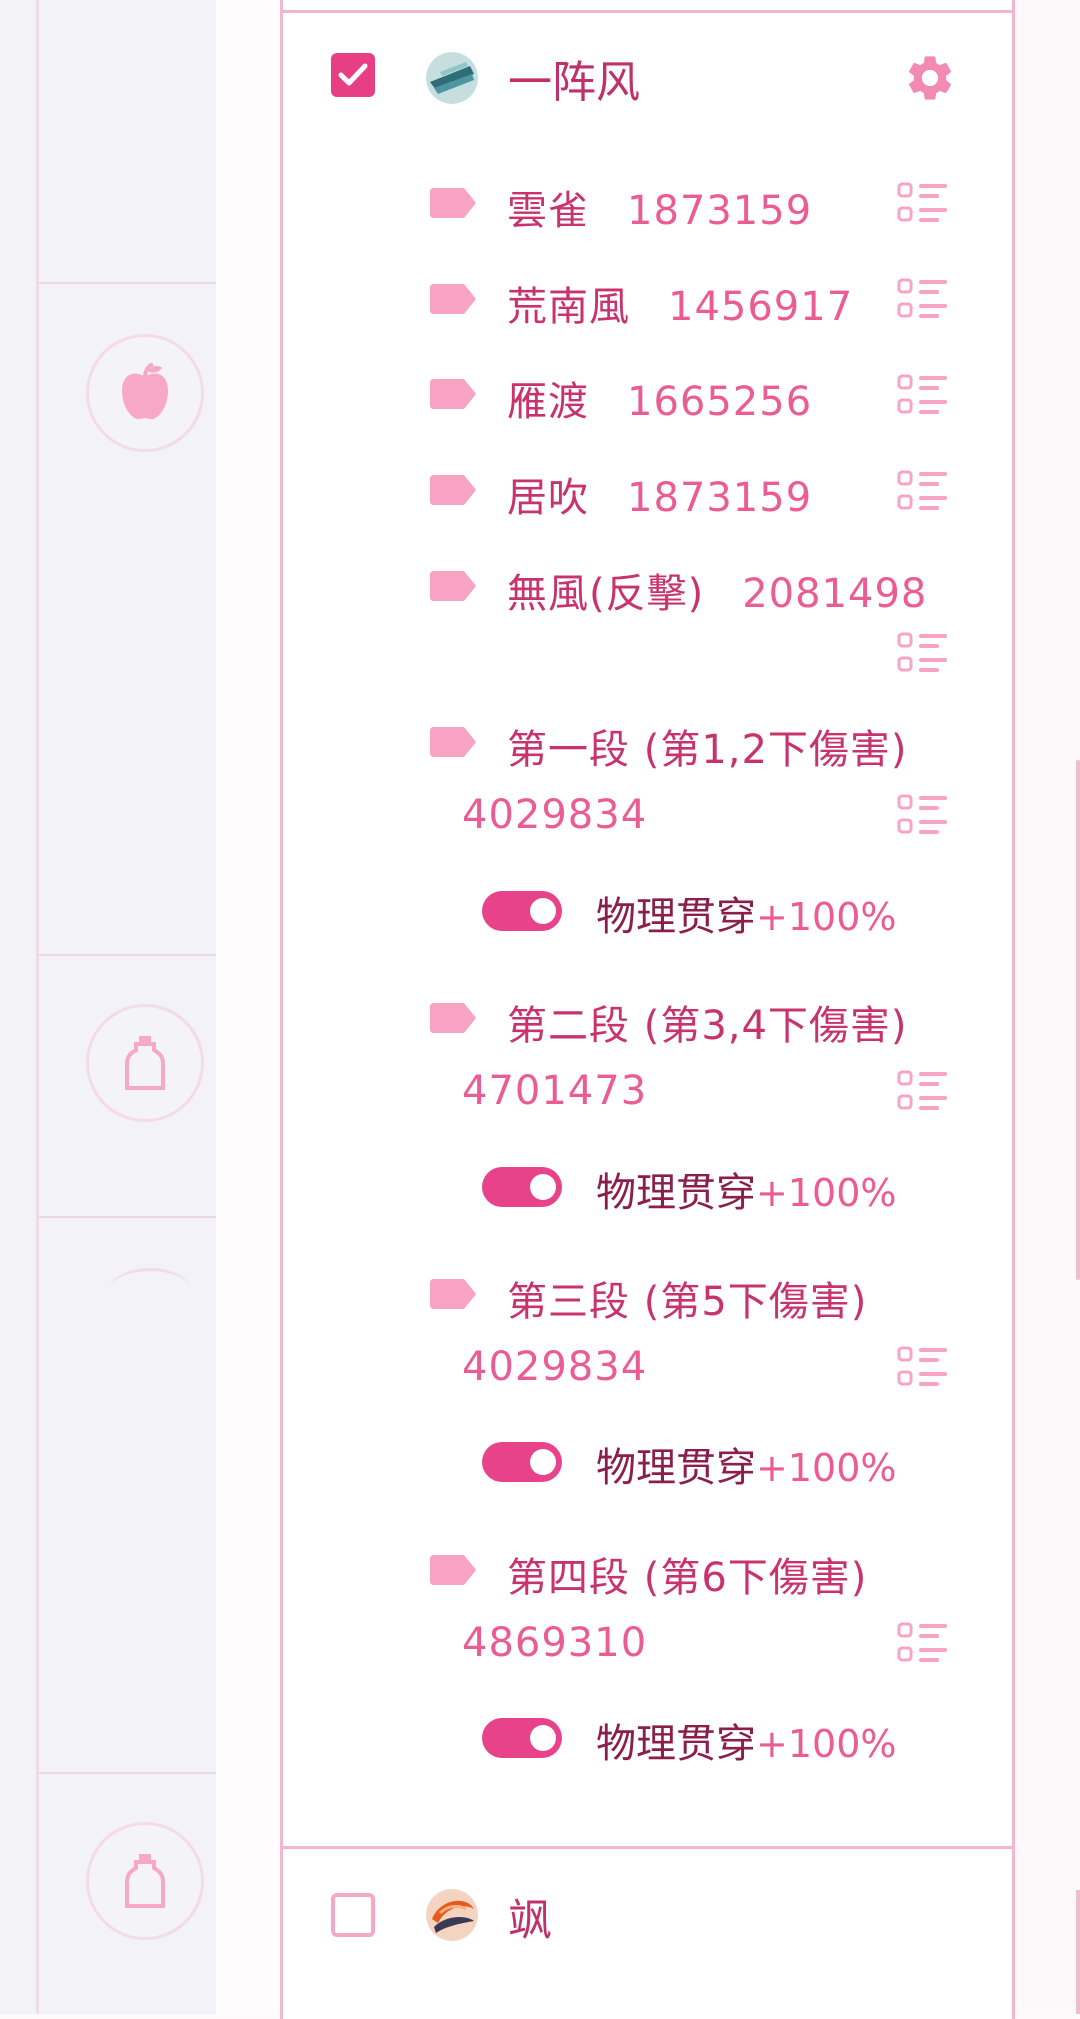  I want to click on apple-icon, so click(145, 391).